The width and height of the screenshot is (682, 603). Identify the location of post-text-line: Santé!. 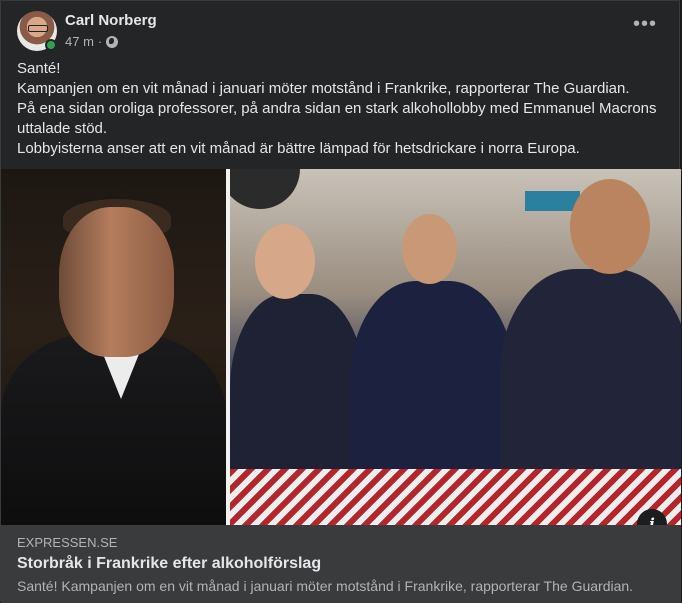
(39, 68).